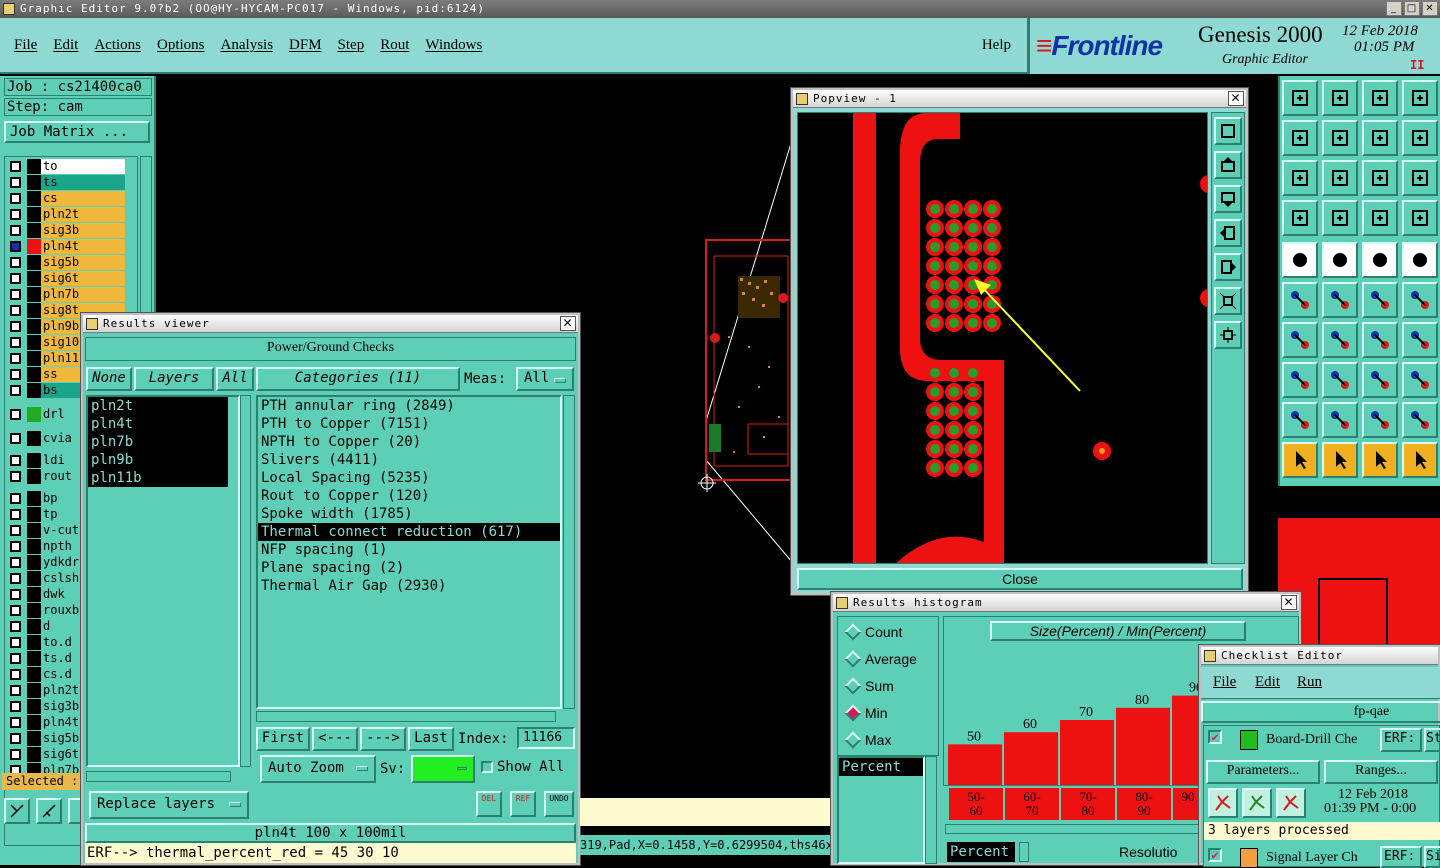 This screenshot has height=868, width=1440. What do you see at coordinates (305, 45) in the screenshot?
I see `menu-dfm: DFM` at bounding box center [305, 45].